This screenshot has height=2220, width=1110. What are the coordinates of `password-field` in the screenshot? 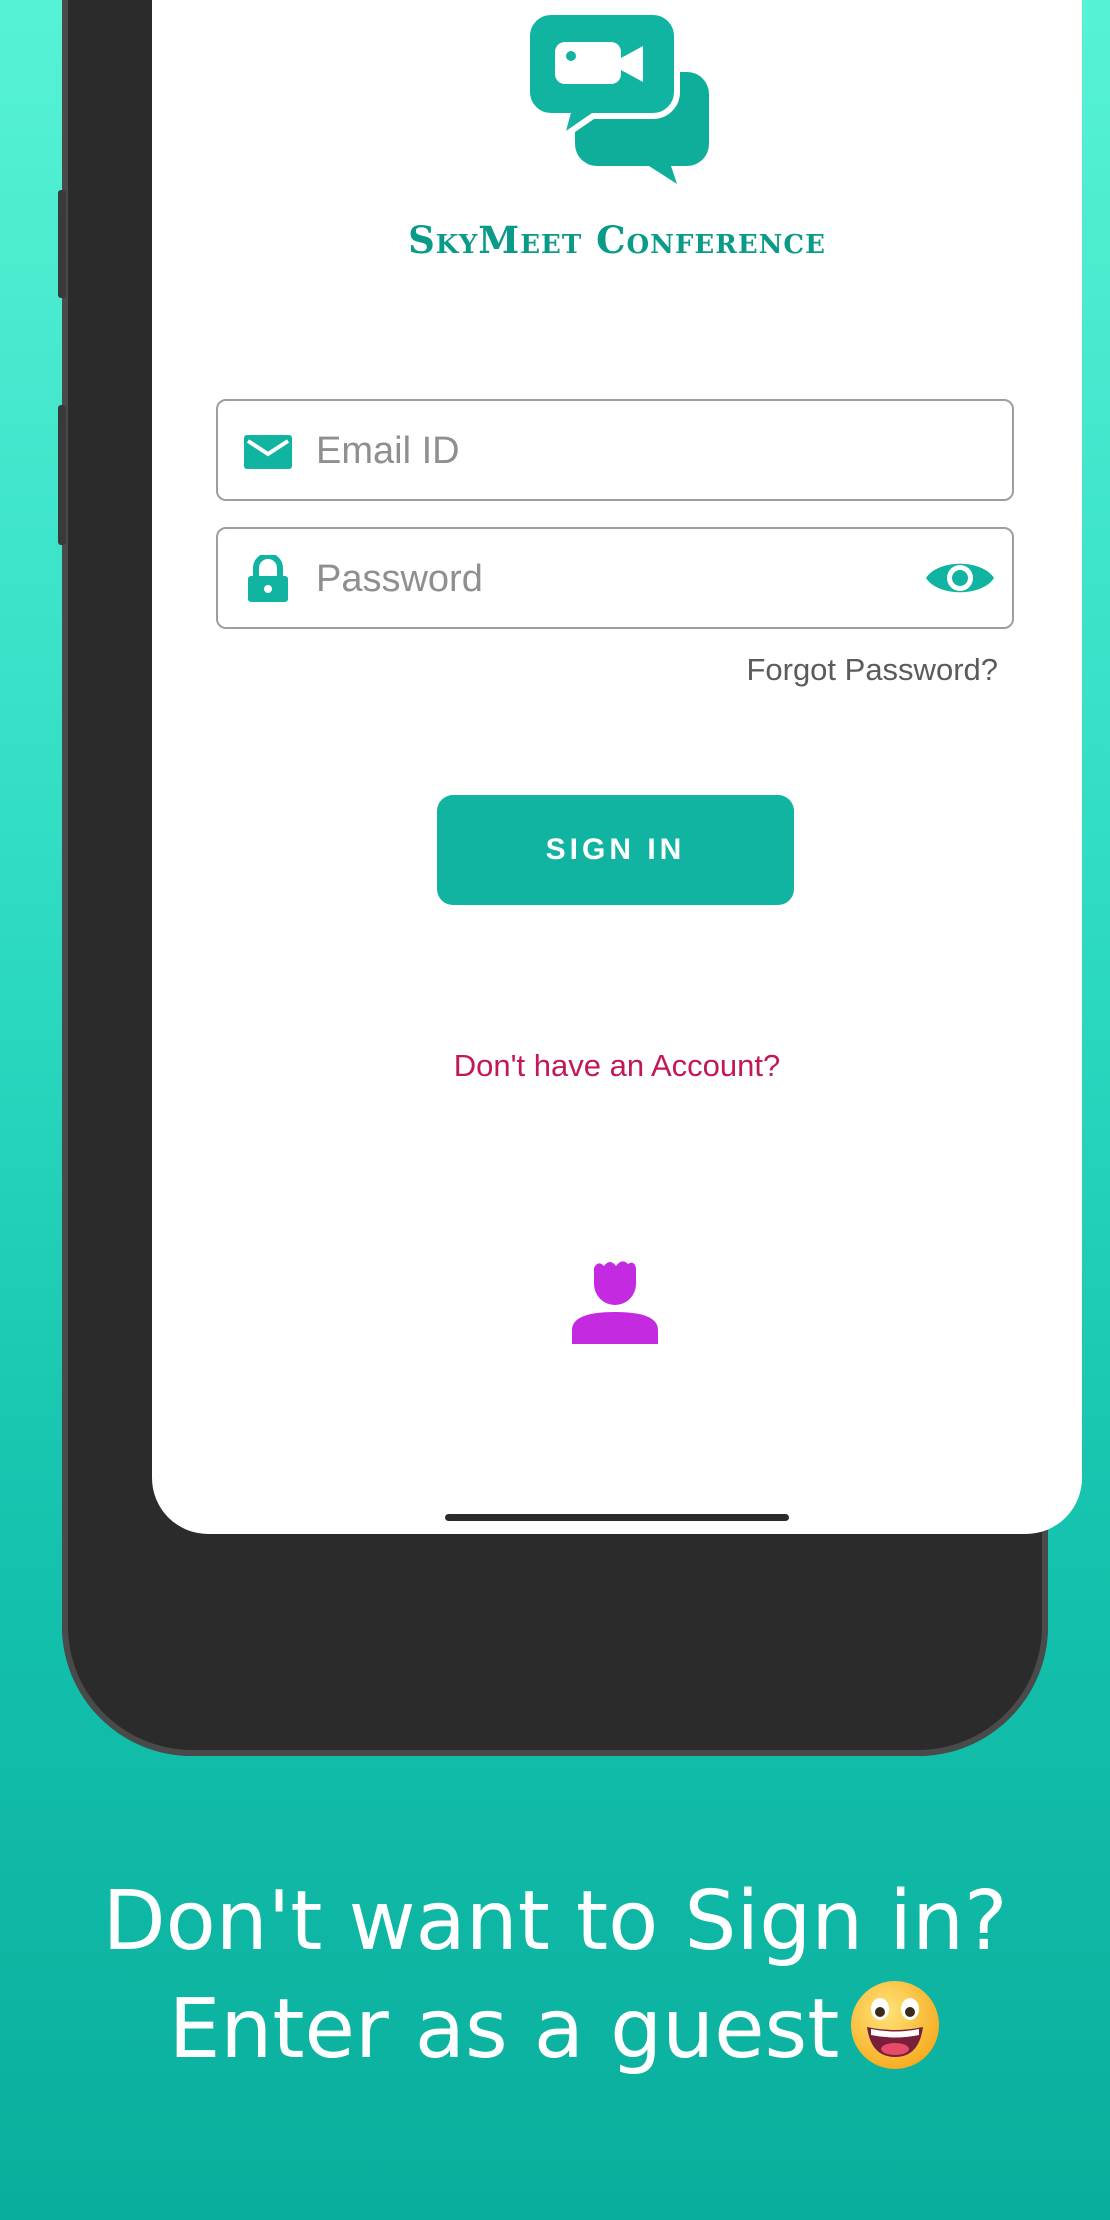 It's located at (615, 578).